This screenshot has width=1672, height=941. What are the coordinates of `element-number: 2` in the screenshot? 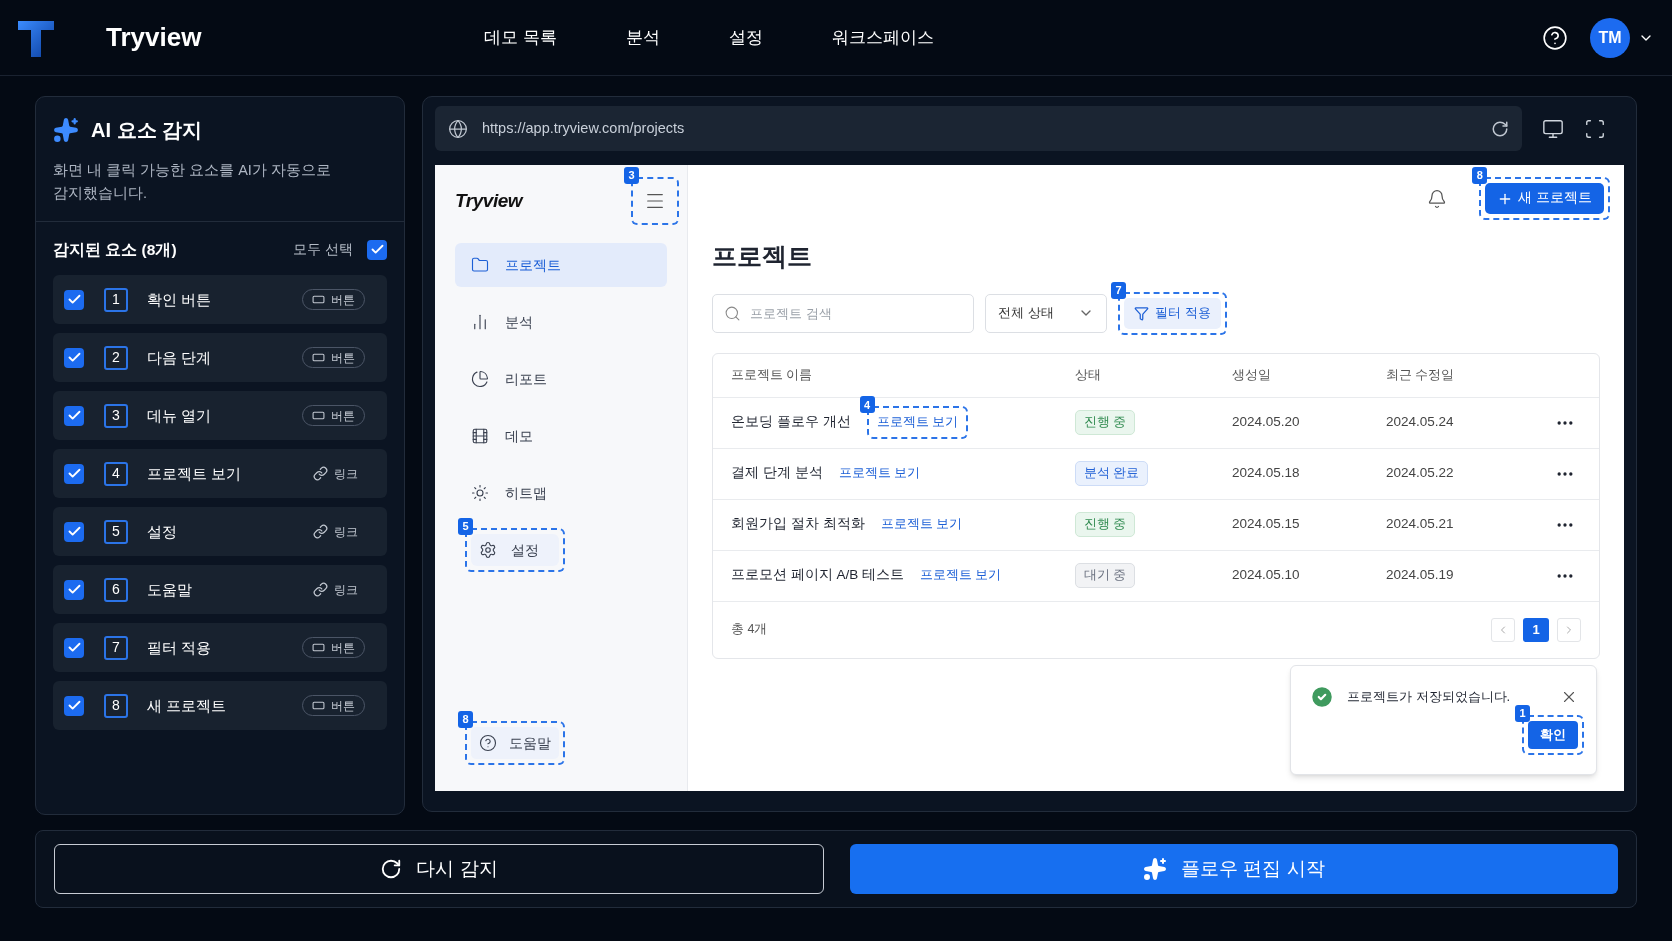 It's located at (116, 357).